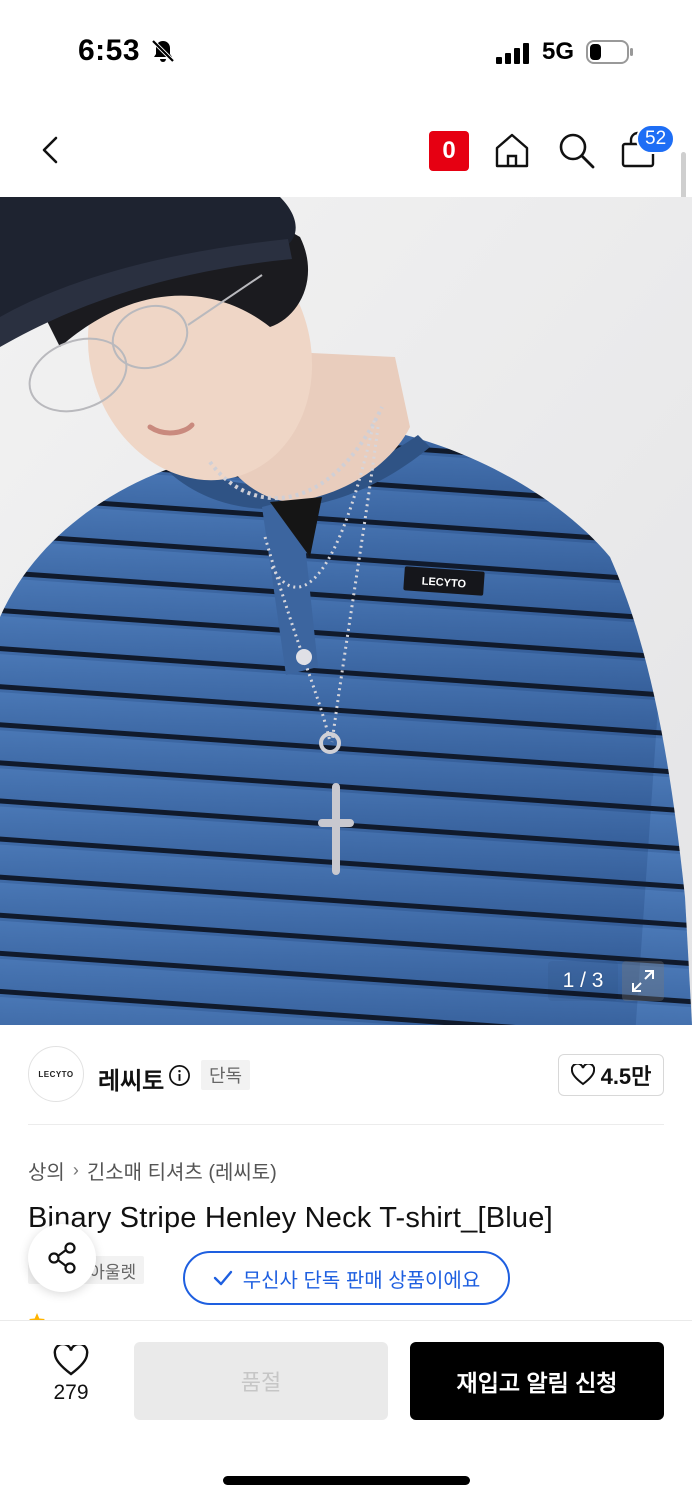  I want to click on bottom-action-bar: 279 품절 재입고 알림 신청, so click(346, 1410).